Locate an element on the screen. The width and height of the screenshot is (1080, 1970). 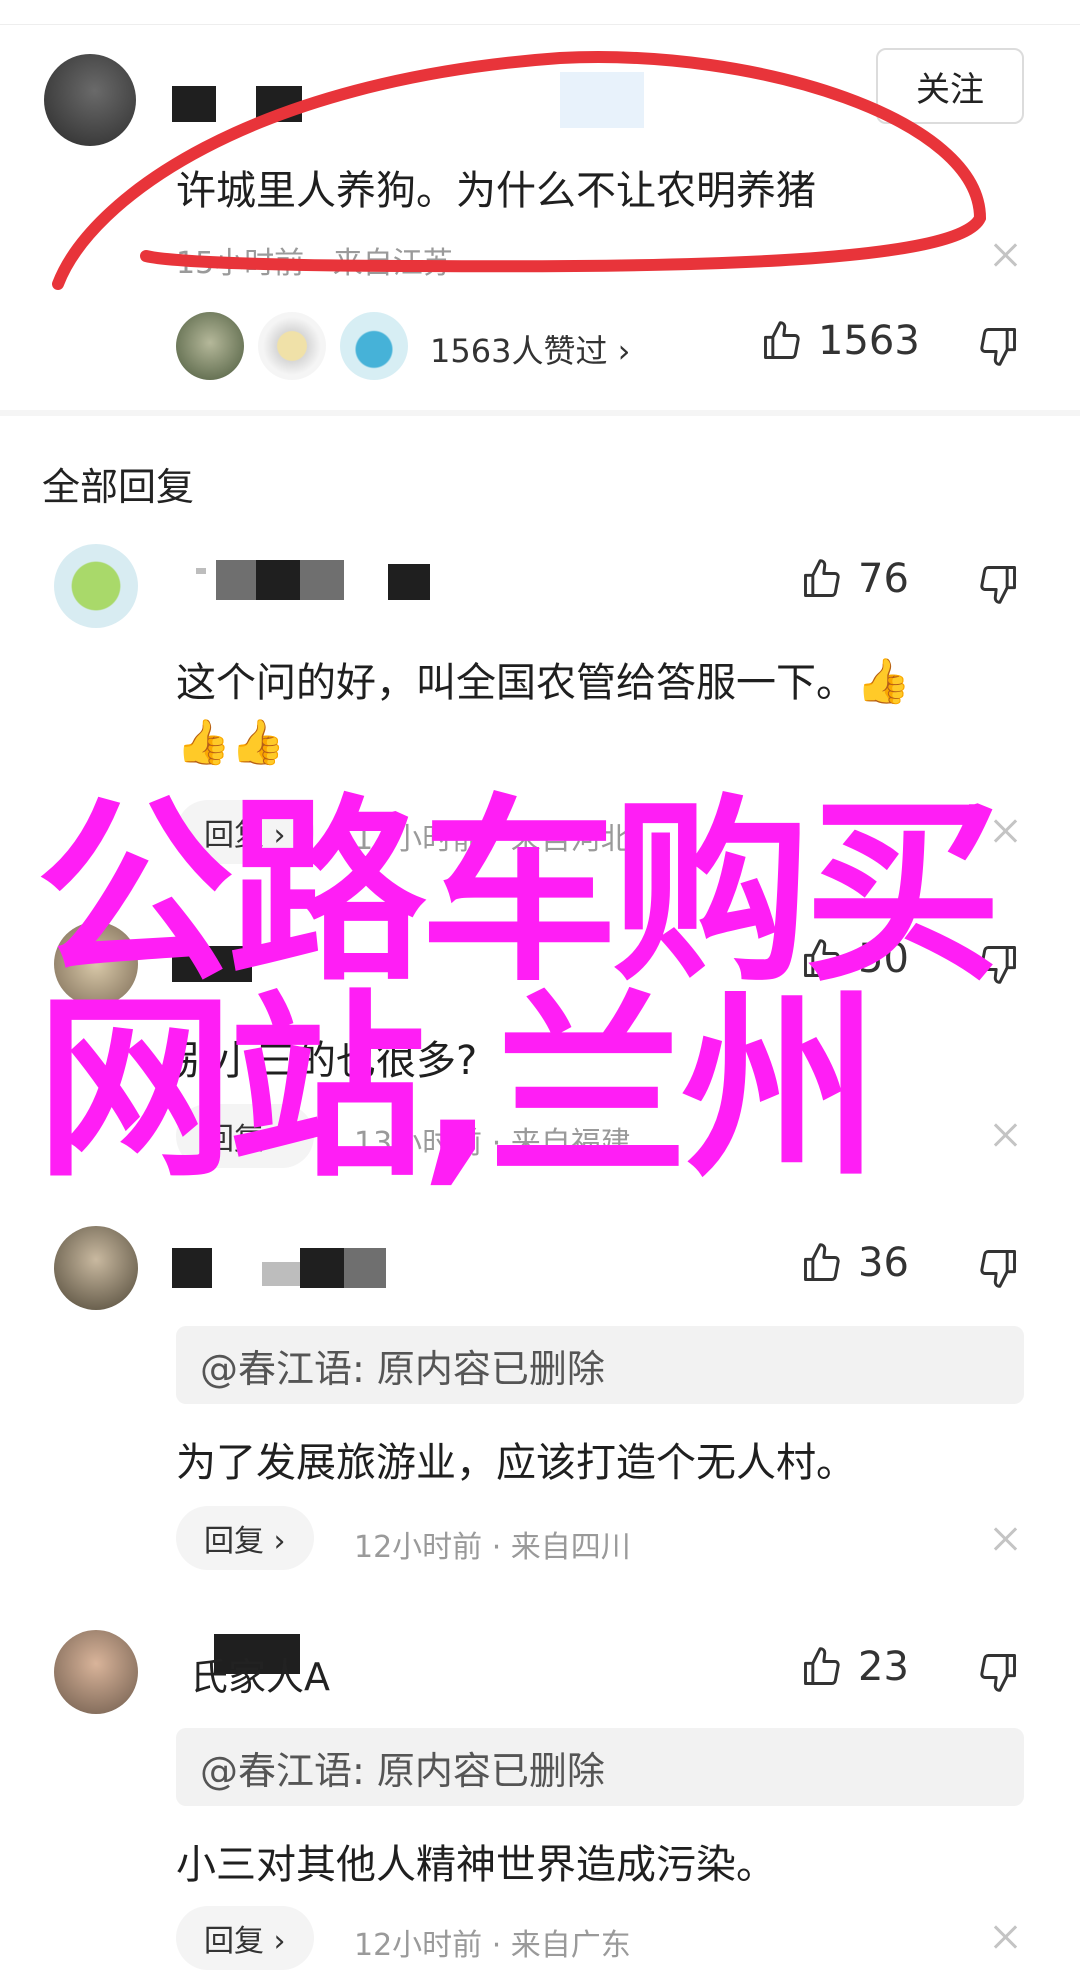
reply-meta: 12小时前 · 来自四川 is located at coordinates (492, 1547).